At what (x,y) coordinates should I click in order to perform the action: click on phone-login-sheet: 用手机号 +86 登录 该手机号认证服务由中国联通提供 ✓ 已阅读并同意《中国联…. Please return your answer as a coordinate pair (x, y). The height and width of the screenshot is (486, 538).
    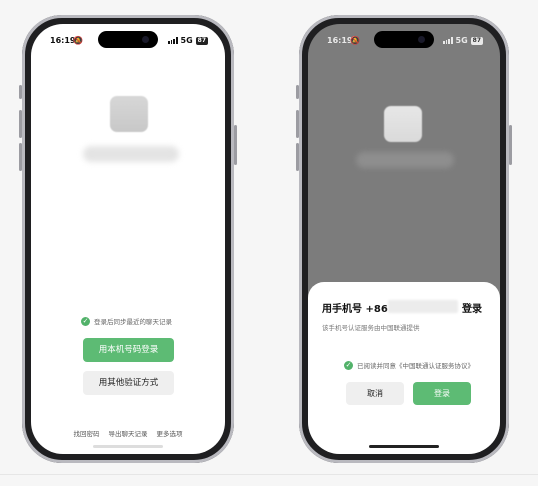
    Looking at the image, I should click on (404, 368).